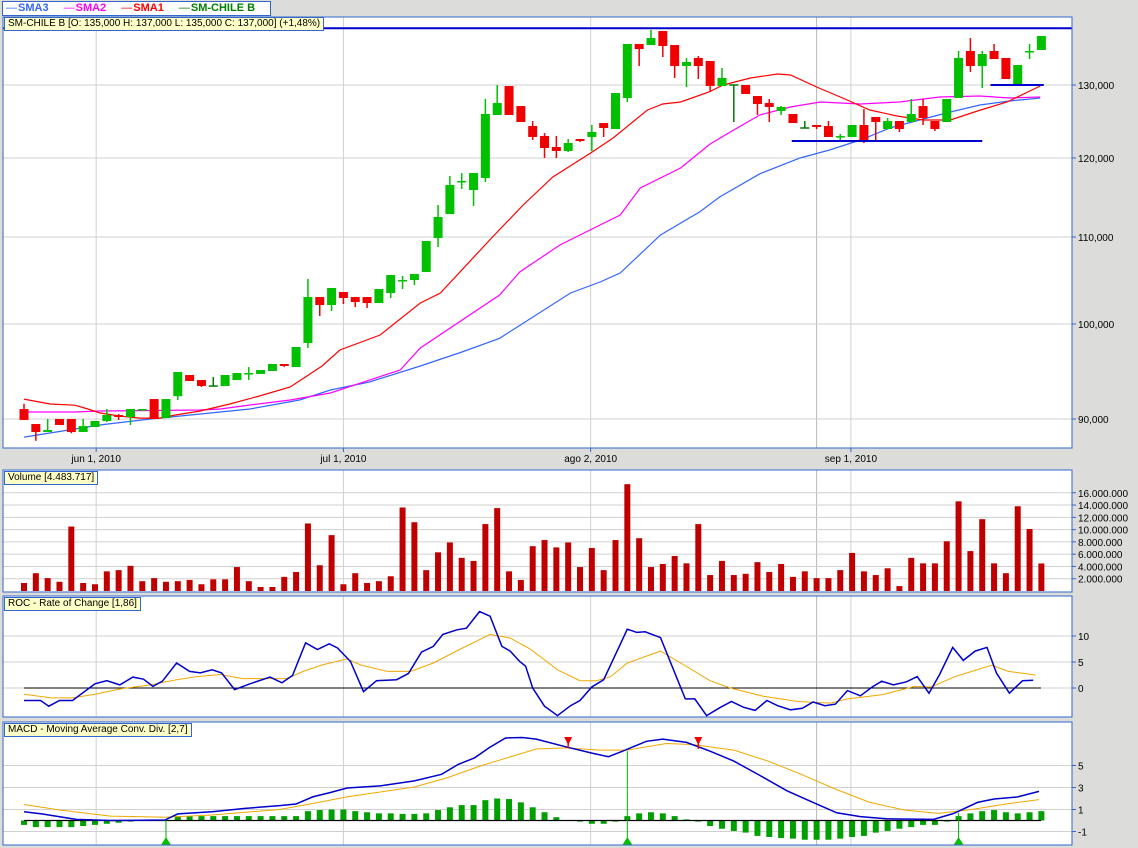  Describe the element at coordinates (88, 8) in the screenshot. I see `legend-sma2: —SMA2` at that location.